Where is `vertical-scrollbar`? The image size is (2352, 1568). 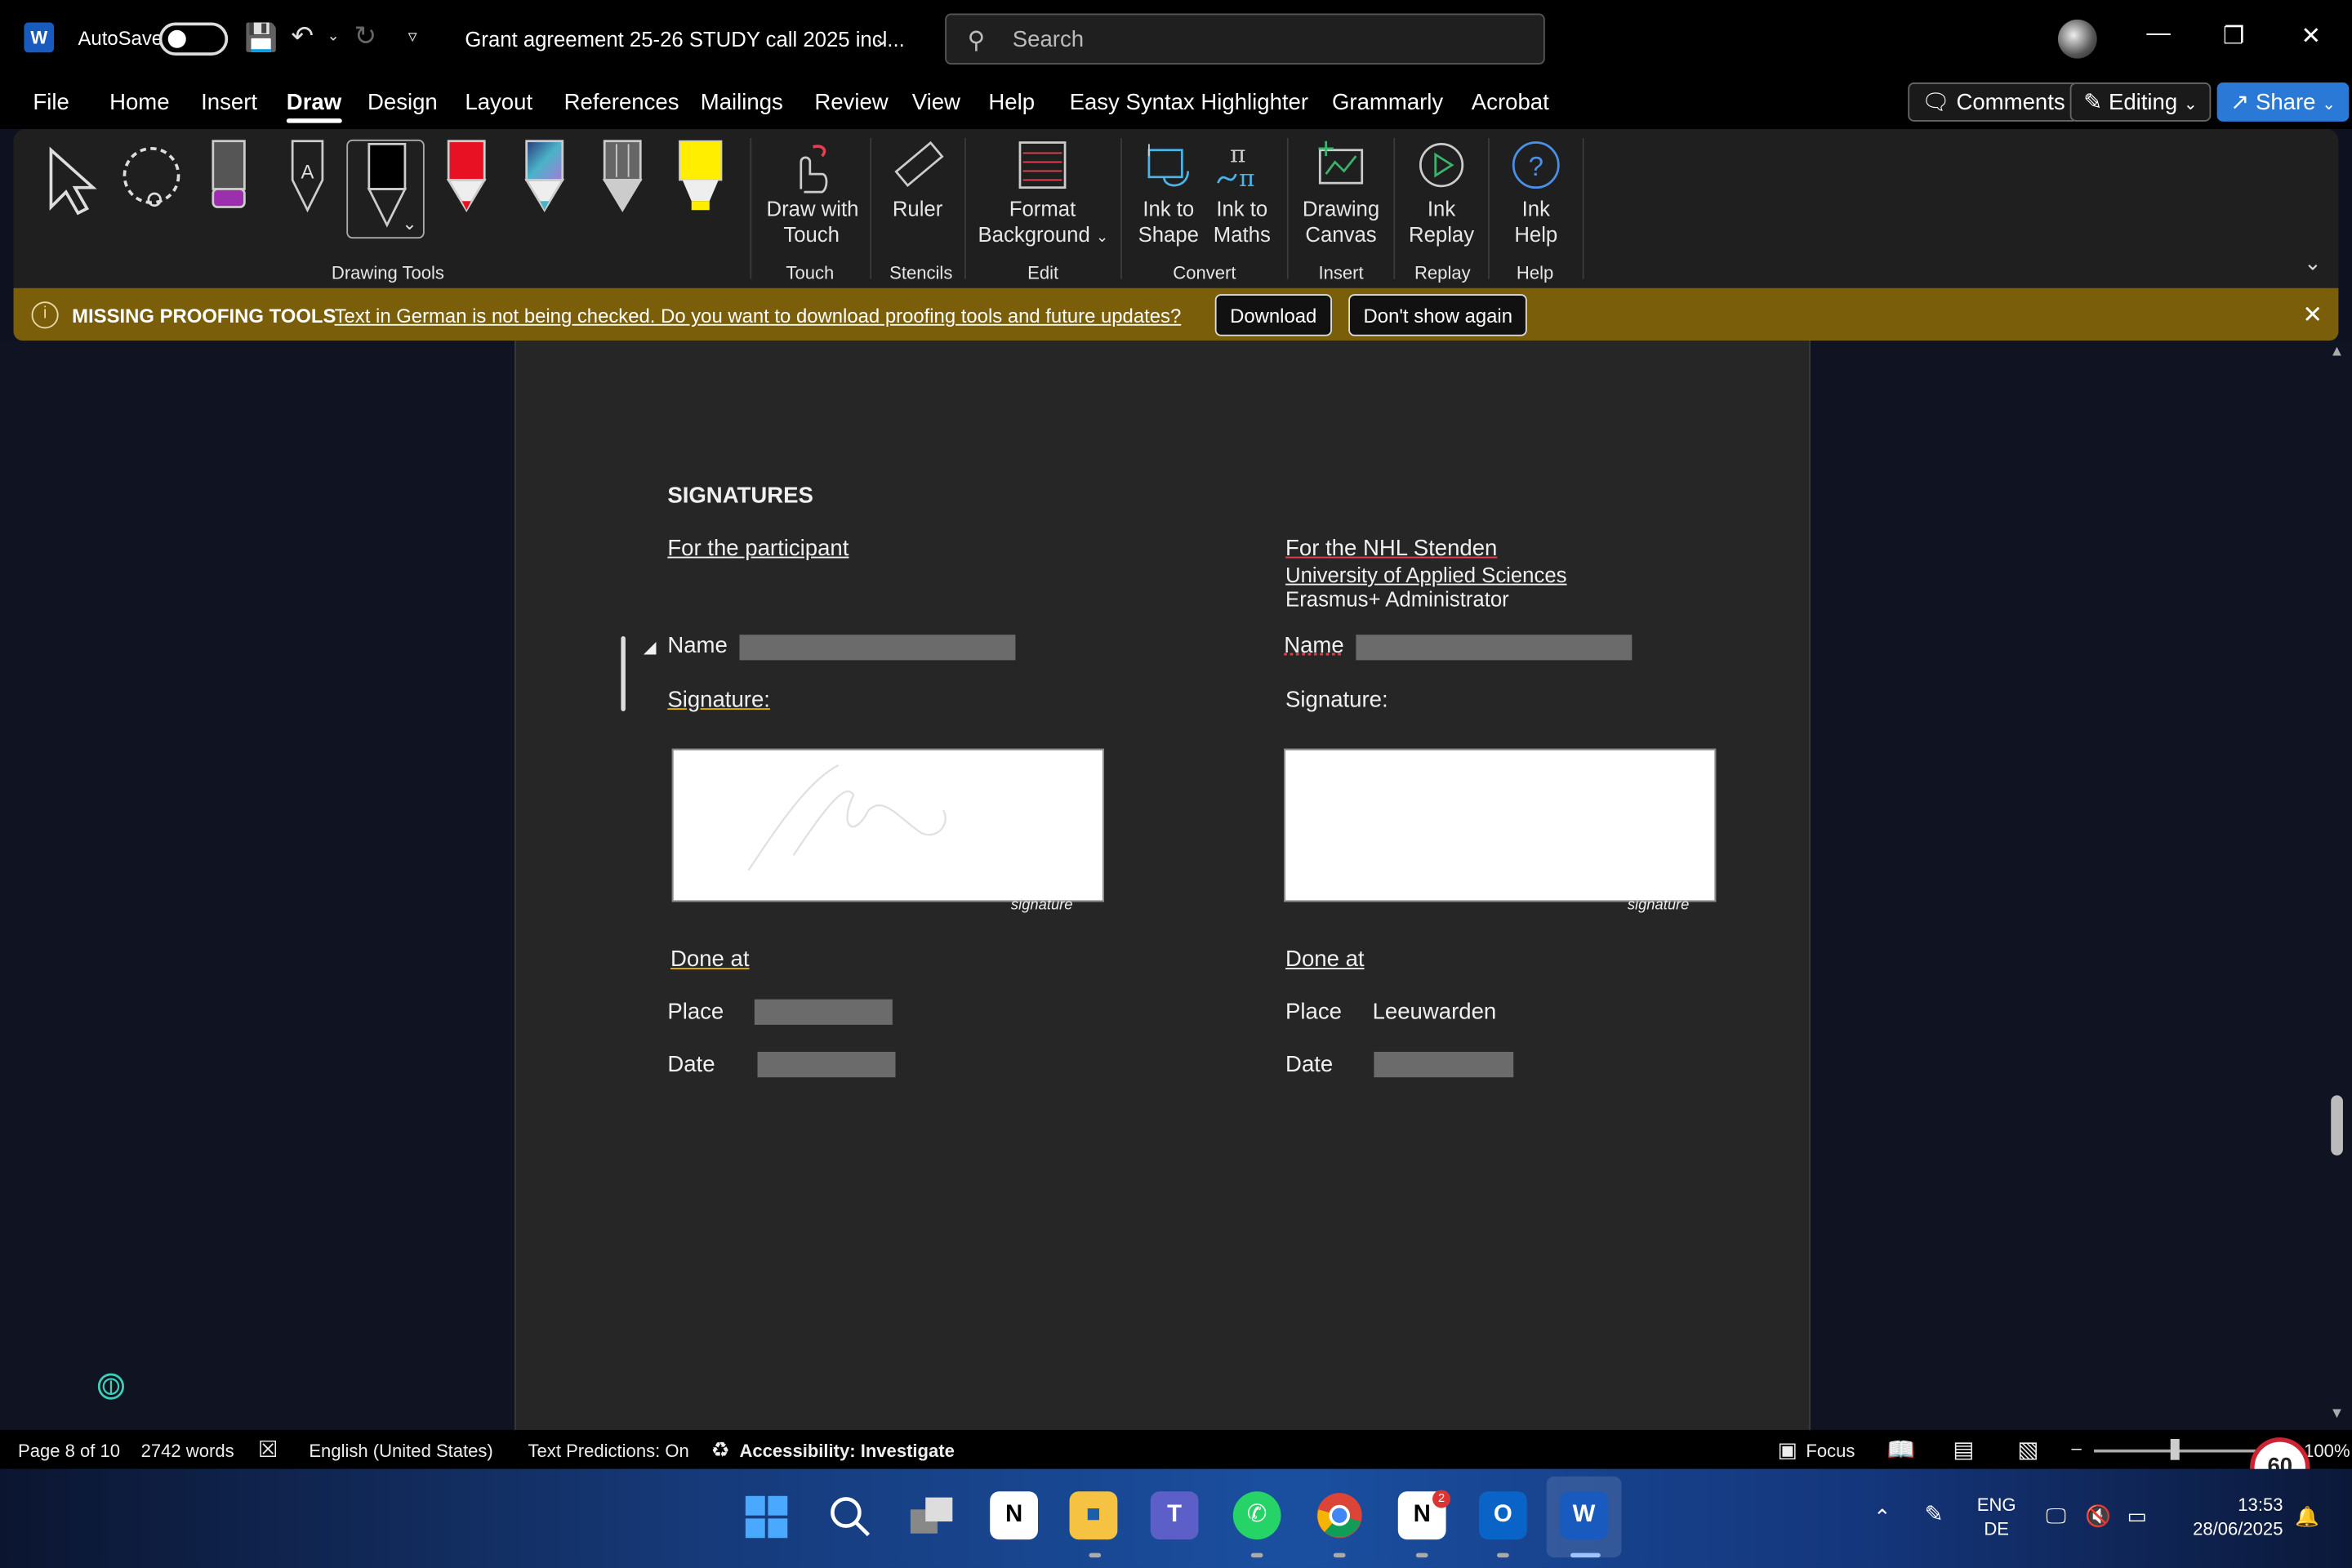 vertical-scrollbar is located at coordinates (2338, 885).